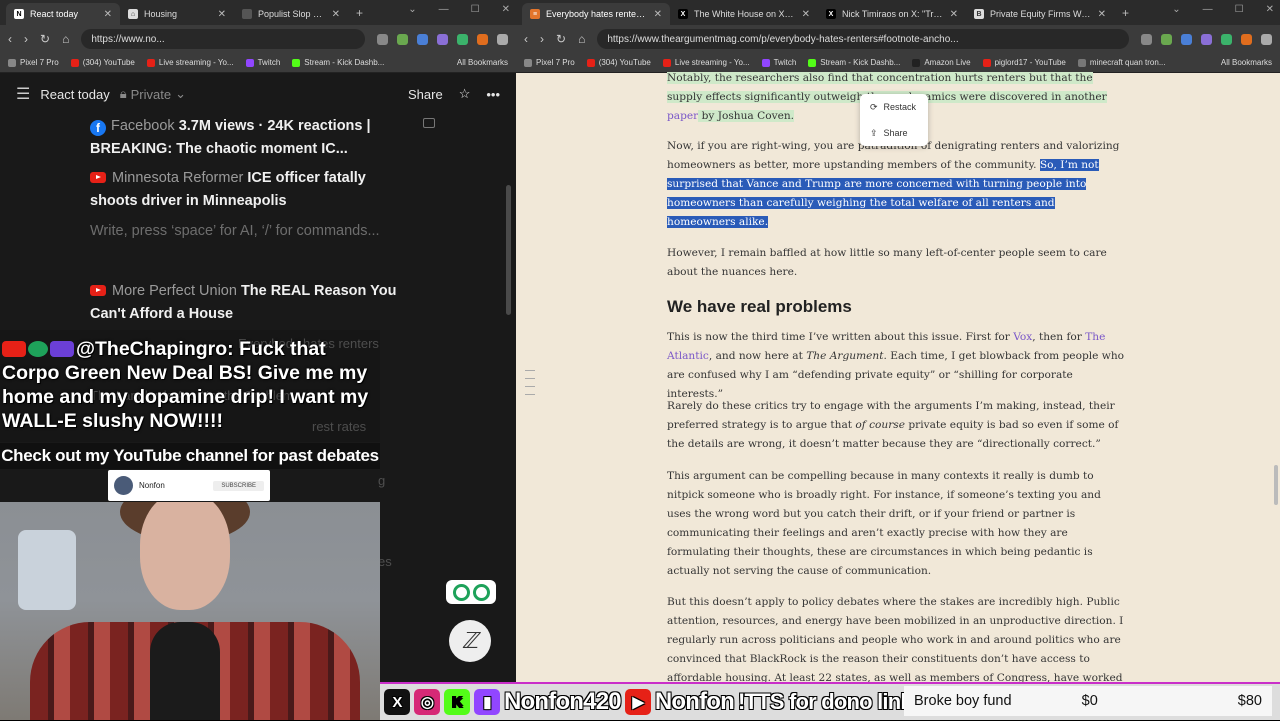 The height and width of the screenshot is (721, 1280). Describe the element at coordinates (1022, 337) in the screenshot. I see `vox-link: Vox` at that location.